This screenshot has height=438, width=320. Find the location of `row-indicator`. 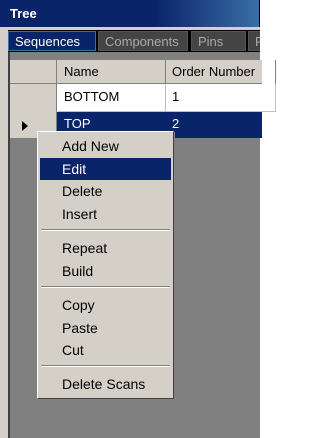

row-indicator is located at coordinates (33, 98).